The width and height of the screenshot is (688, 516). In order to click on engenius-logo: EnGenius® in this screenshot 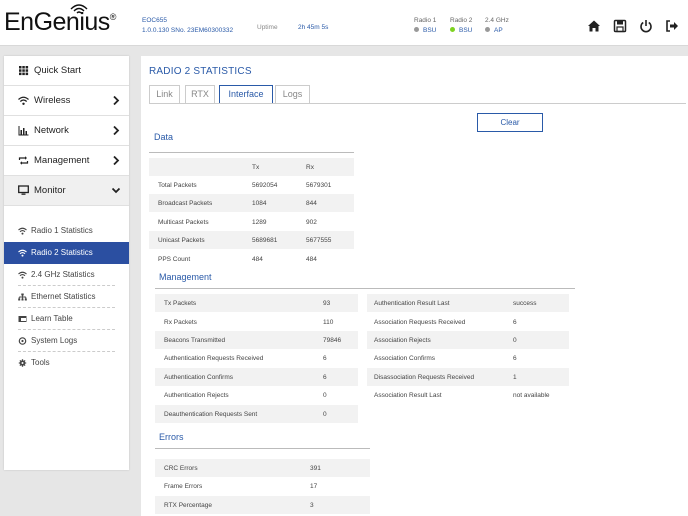, I will do `click(60, 20)`.